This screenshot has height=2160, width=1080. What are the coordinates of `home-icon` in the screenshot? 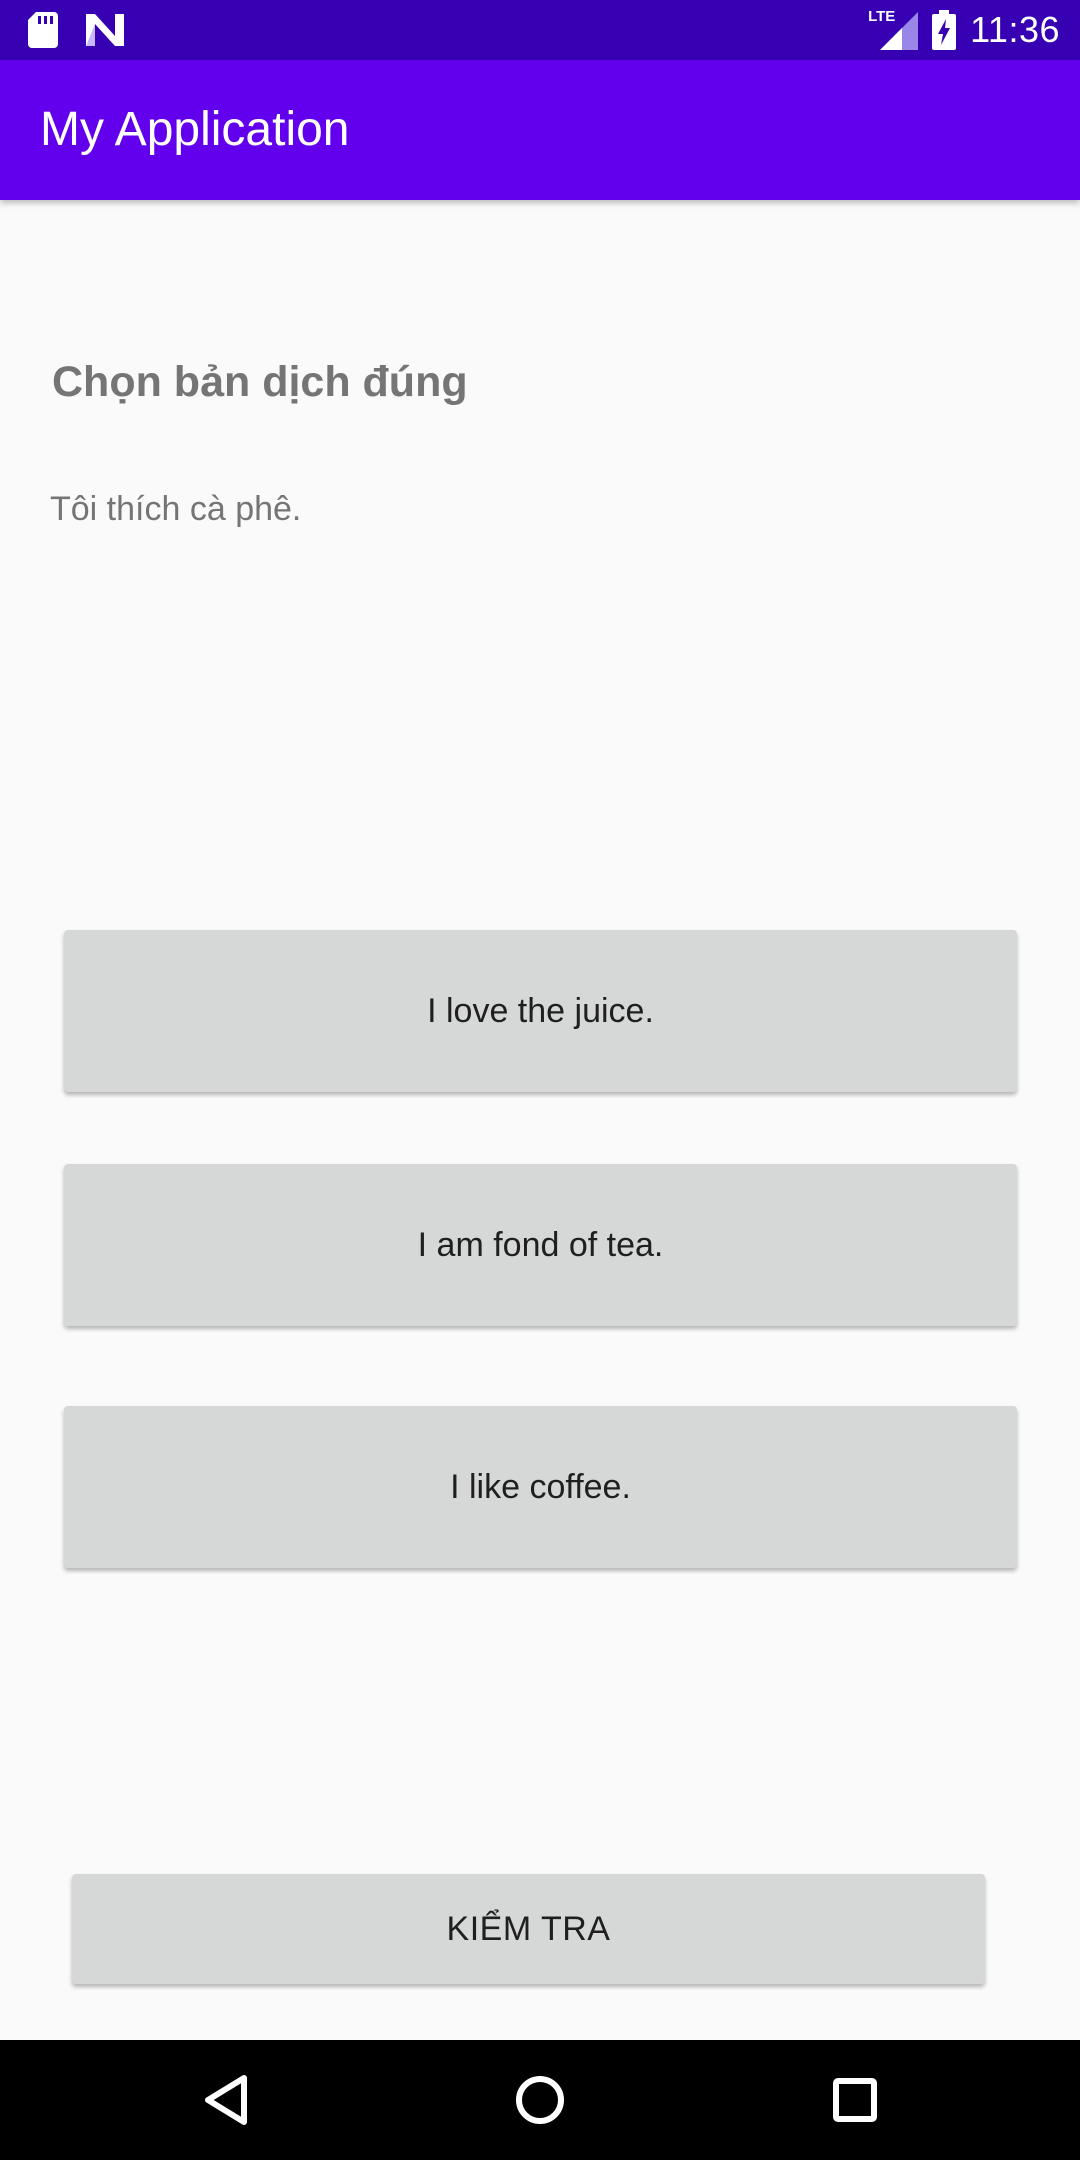 It's located at (540, 2100).